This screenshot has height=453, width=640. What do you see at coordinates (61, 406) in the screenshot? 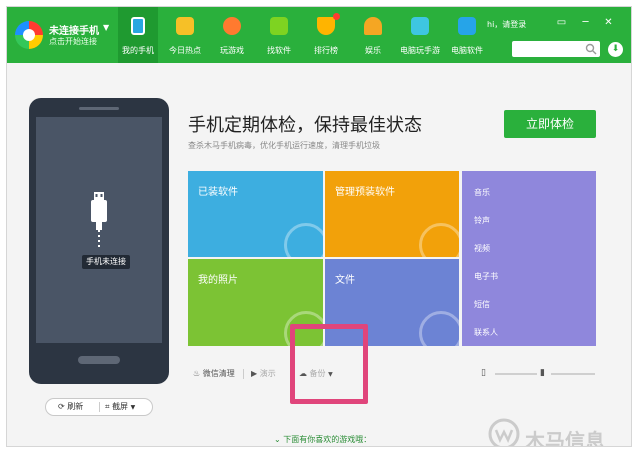
I see `refresh-icon: ⟳` at bounding box center [61, 406].